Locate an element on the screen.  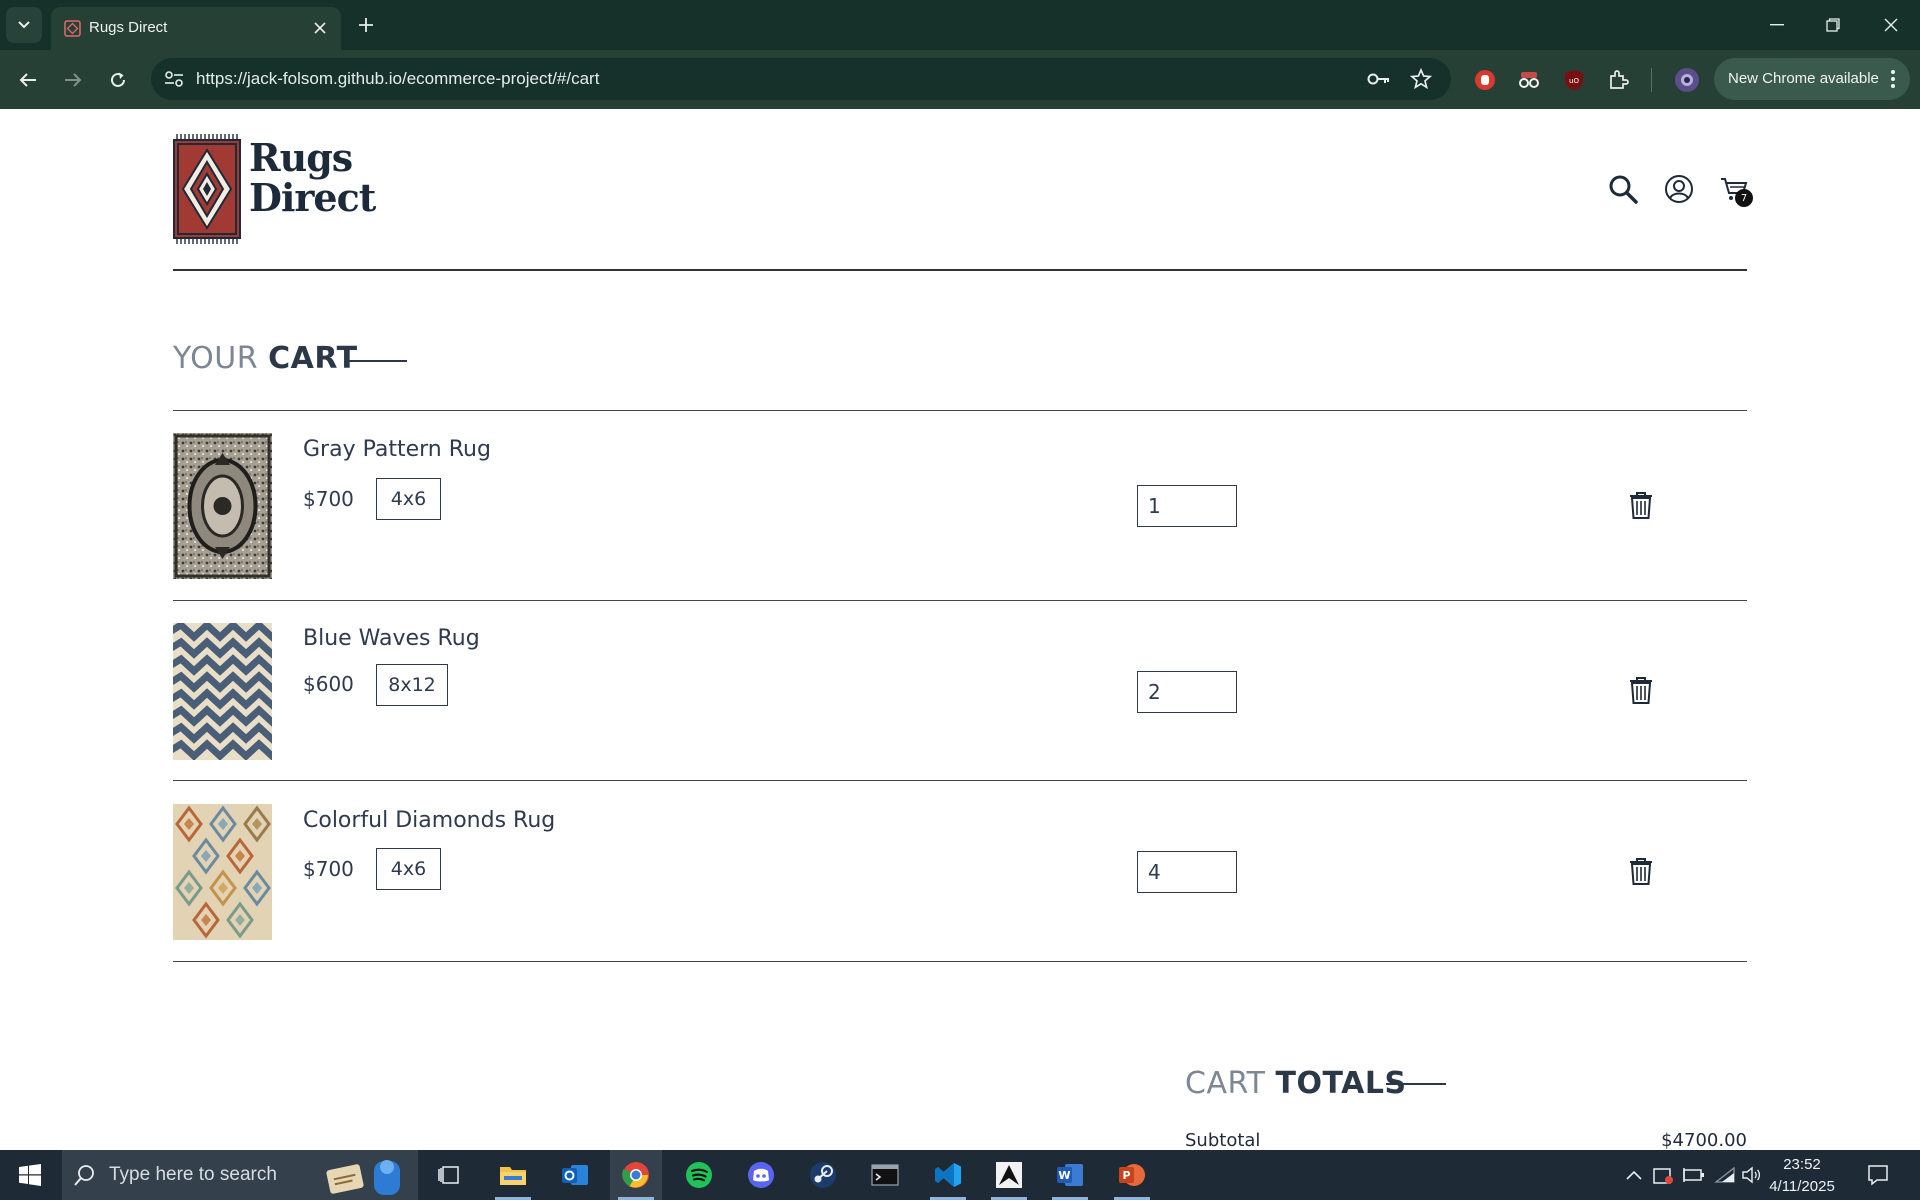
totals-heading-light: CART is located at coordinates (1225, 1083).